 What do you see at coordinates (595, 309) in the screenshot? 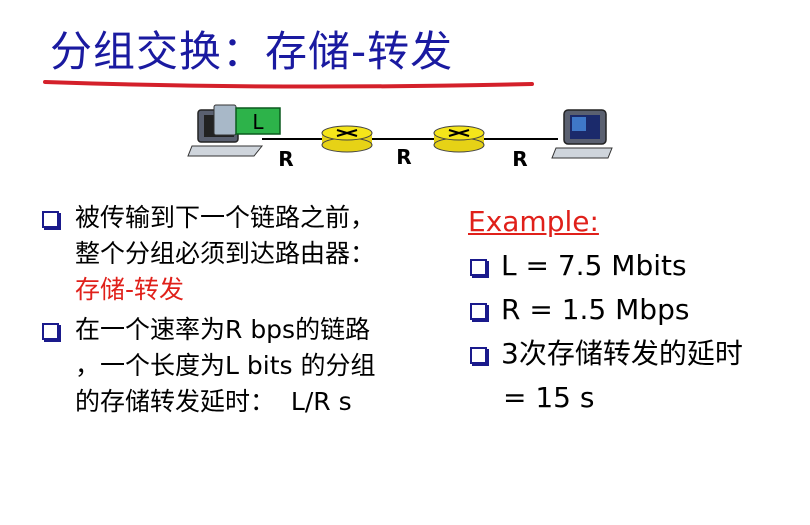
I see `example-item-text: R = 1.5 Mbps` at bounding box center [595, 309].